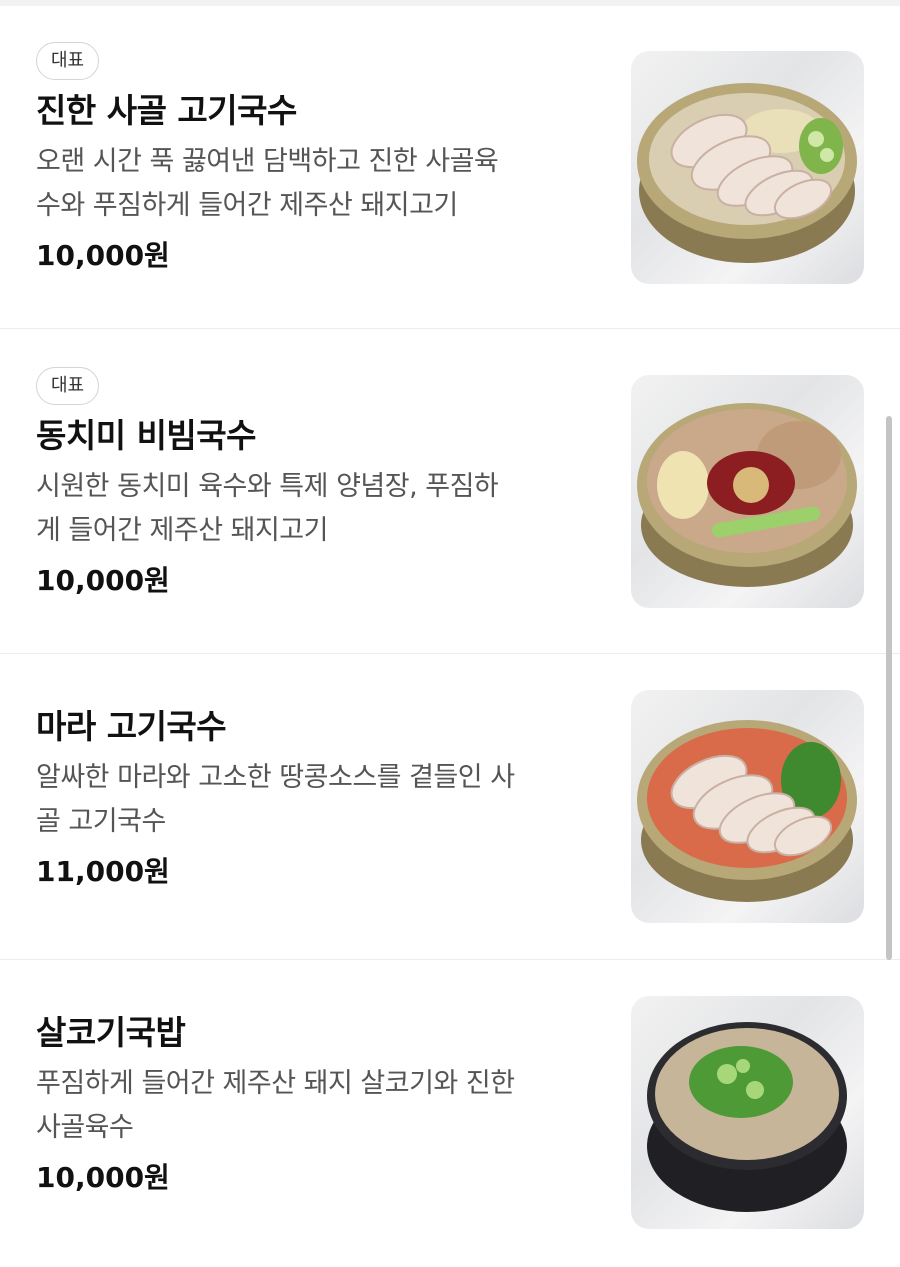 This screenshot has width=900, height=1267. Describe the element at coordinates (267, 161) in the screenshot. I see `description-line: 오랜 시간 푹 끓여낸 담백하고 진한 사골육` at that location.